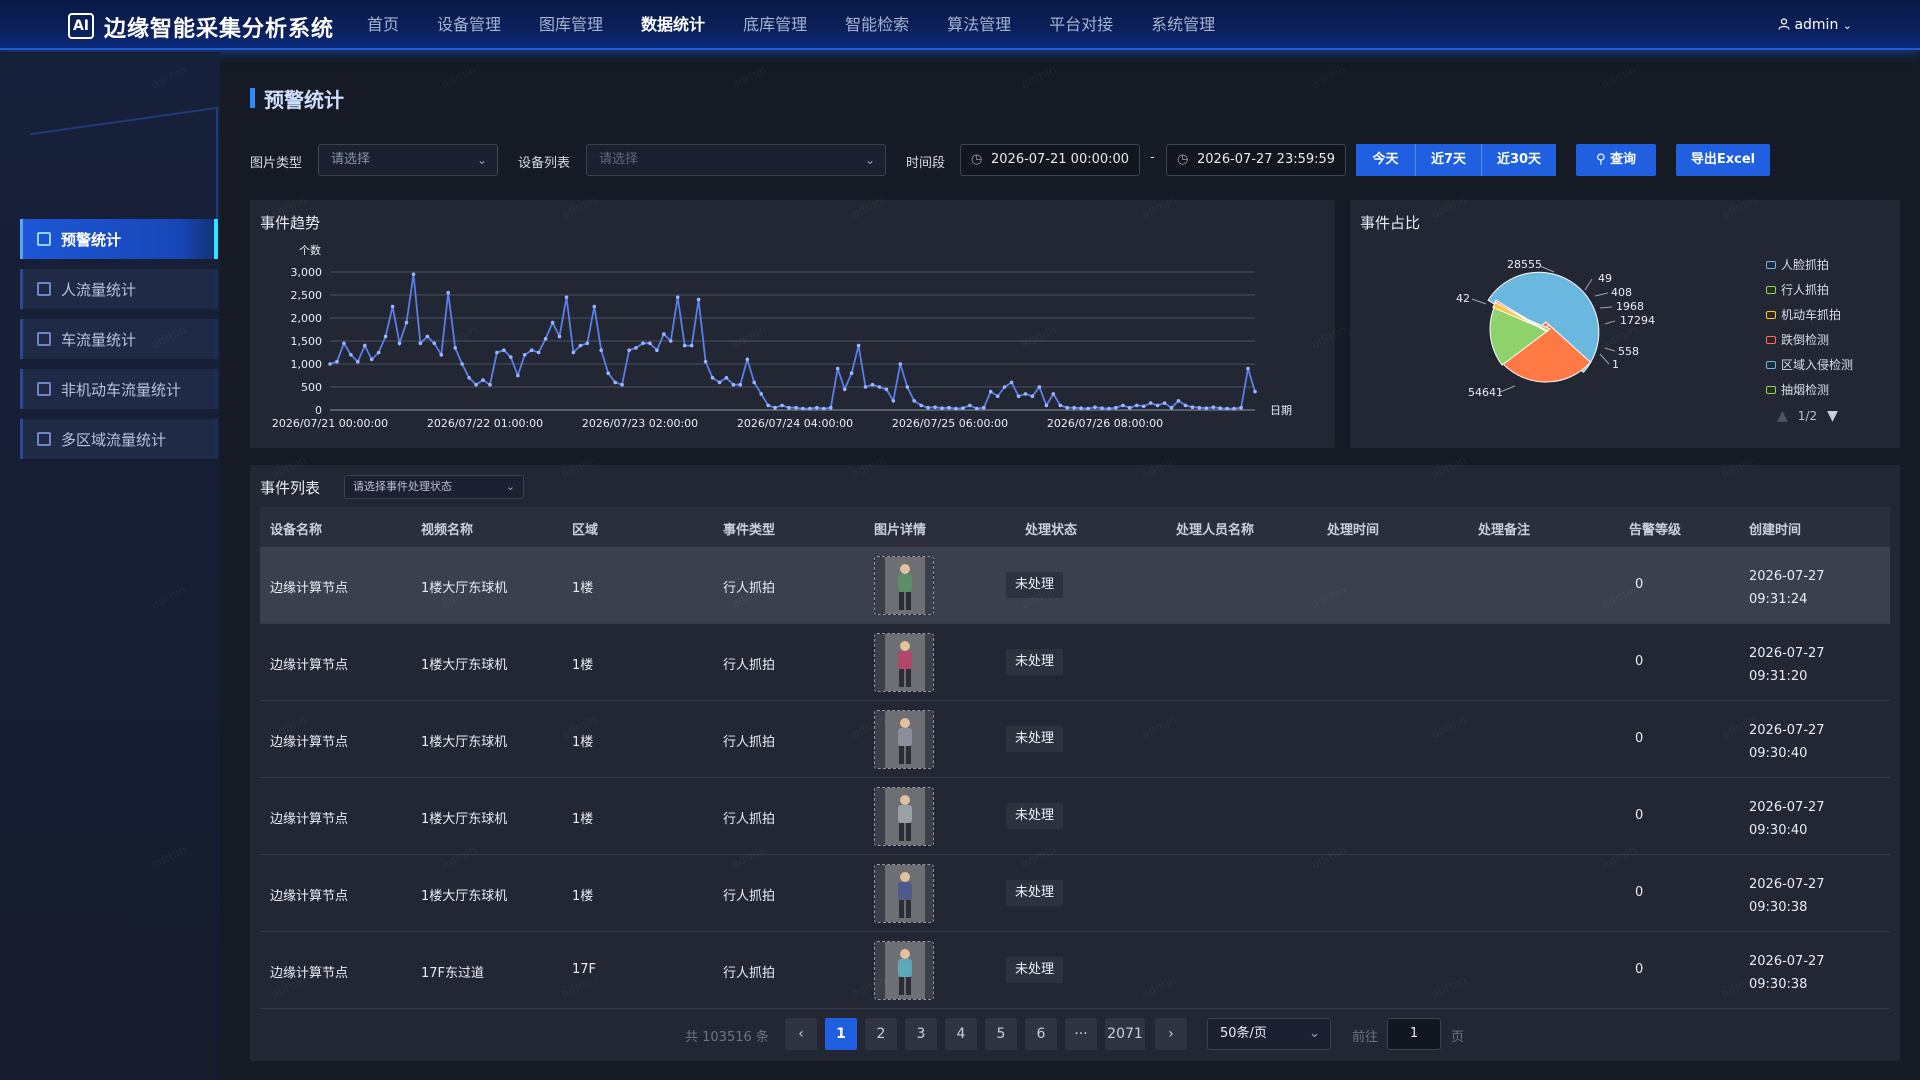 The width and height of the screenshot is (1920, 1080). What do you see at coordinates (1449, 160) in the screenshot?
I see `last-7-days-button: 近7天` at bounding box center [1449, 160].